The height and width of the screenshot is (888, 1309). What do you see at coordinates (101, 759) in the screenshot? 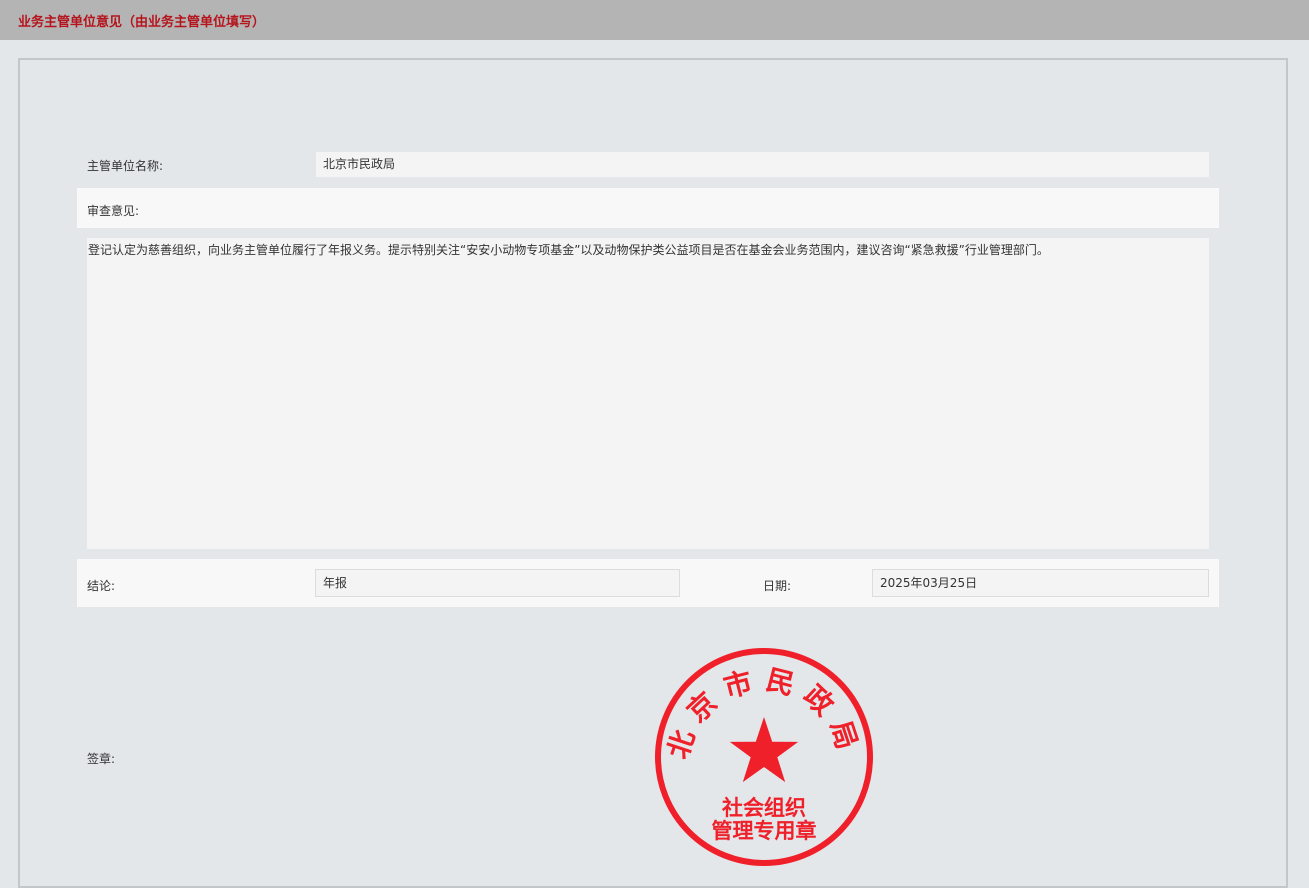
I see `seal-label: 签章:` at bounding box center [101, 759].